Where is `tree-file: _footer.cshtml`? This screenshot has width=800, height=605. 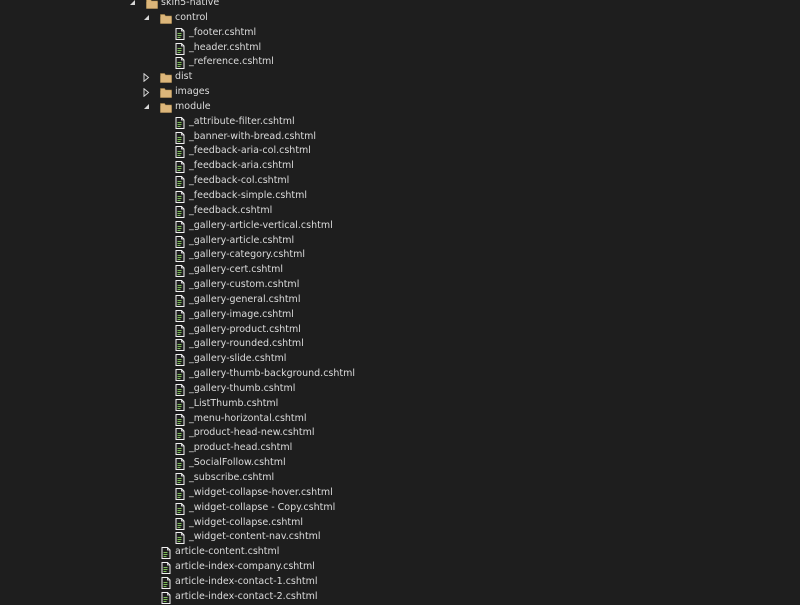
tree-file: _footer.cshtml is located at coordinates (400, 33).